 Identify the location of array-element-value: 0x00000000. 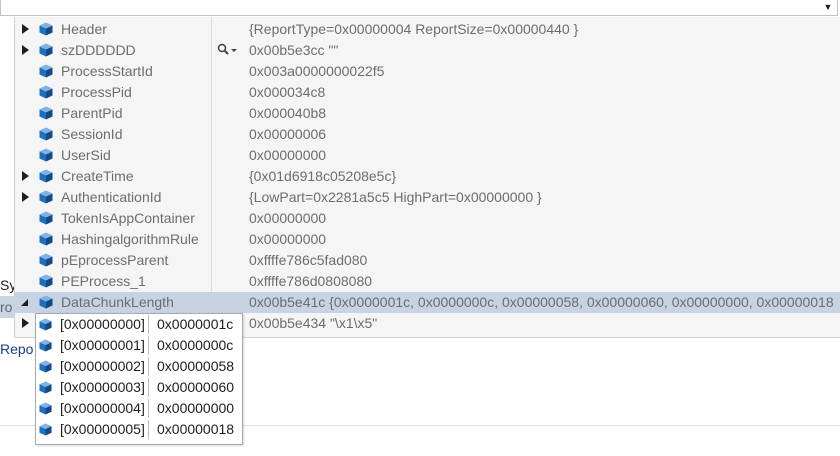
(195, 408).